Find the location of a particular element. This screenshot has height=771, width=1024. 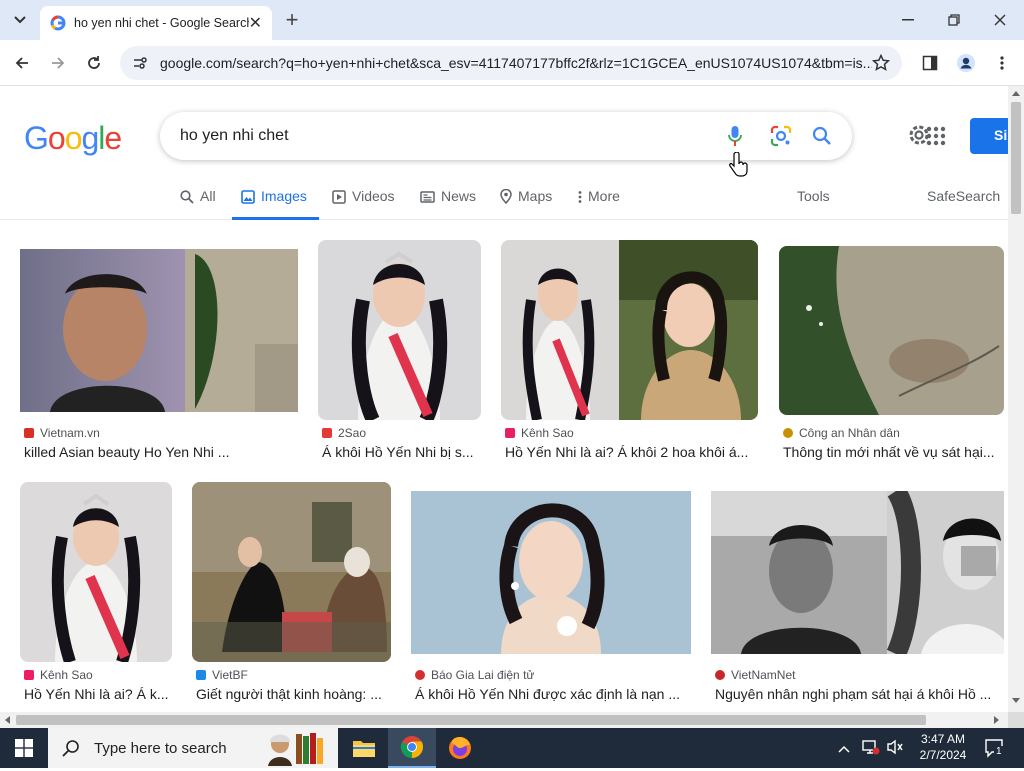

result-source: Vietnam.vn is located at coordinates (62, 433).